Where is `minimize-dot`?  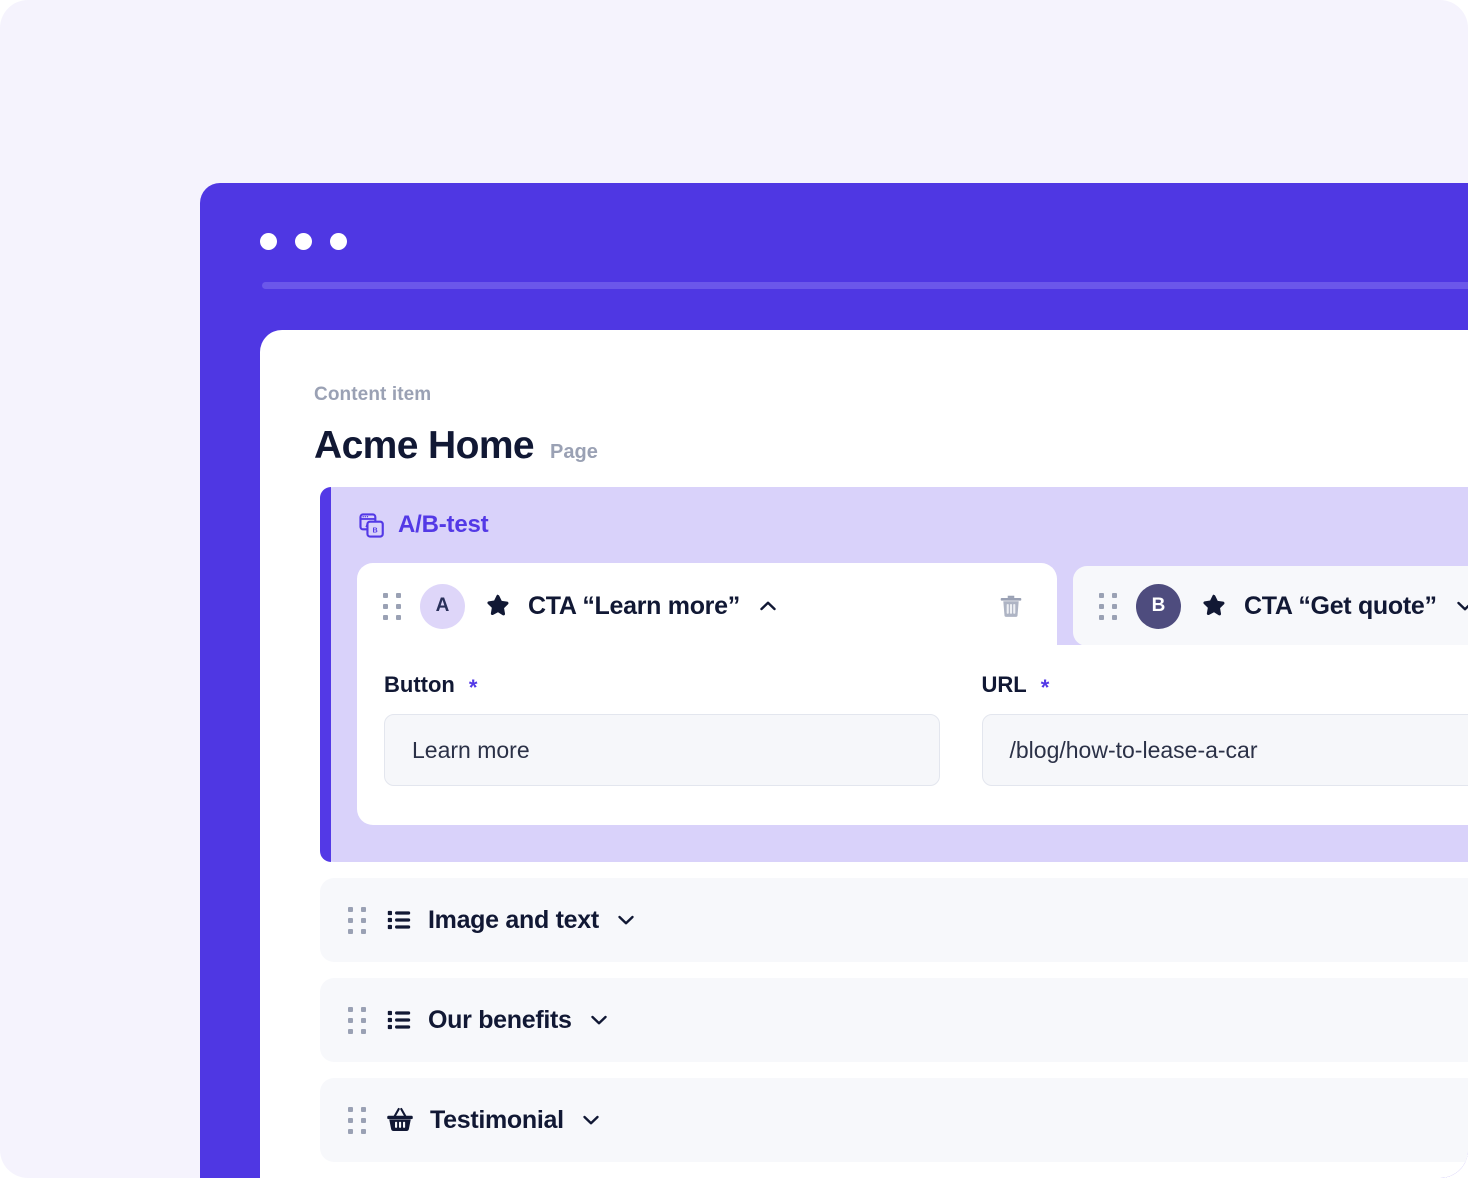
minimize-dot is located at coordinates (303, 241).